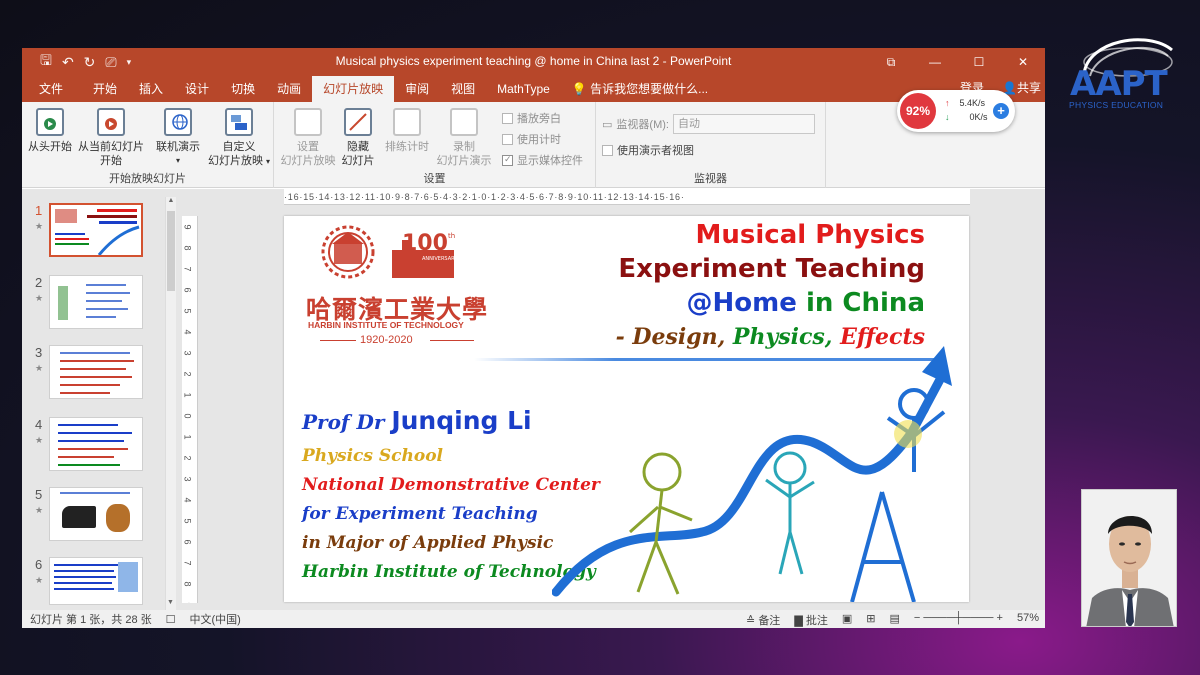  What do you see at coordinates (239, 138) in the screenshot?
I see `custom-slideshow-button: 自定义 幻灯片放映 ▾` at bounding box center [239, 138].